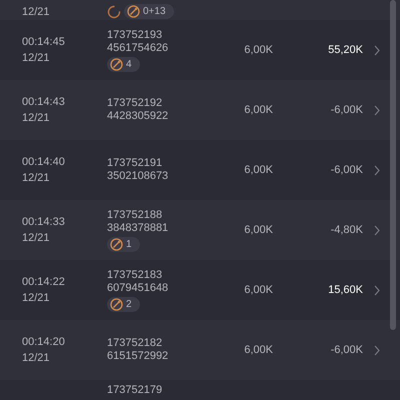 The height and width of the screenshot is (400, 400). What do you see at coordinates (44, 342) in the screenshot?
I see `time-text: 00:14:20` at bounding box center [44, 342].